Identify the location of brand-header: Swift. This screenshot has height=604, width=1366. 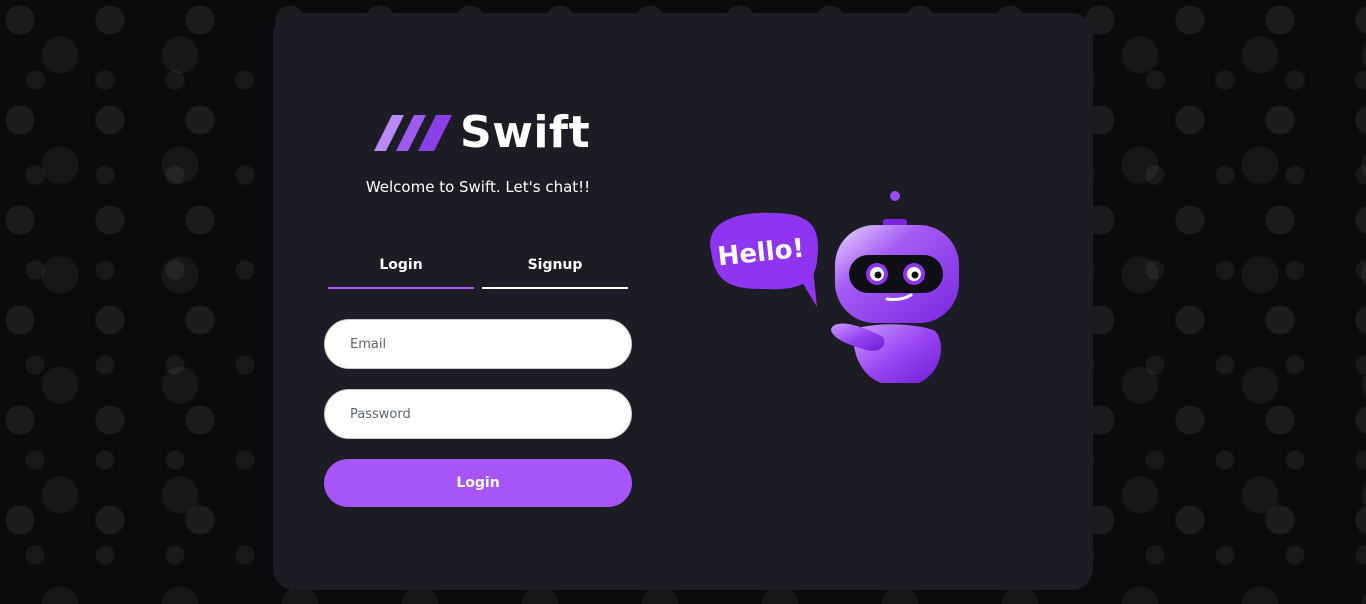
(482, 133).